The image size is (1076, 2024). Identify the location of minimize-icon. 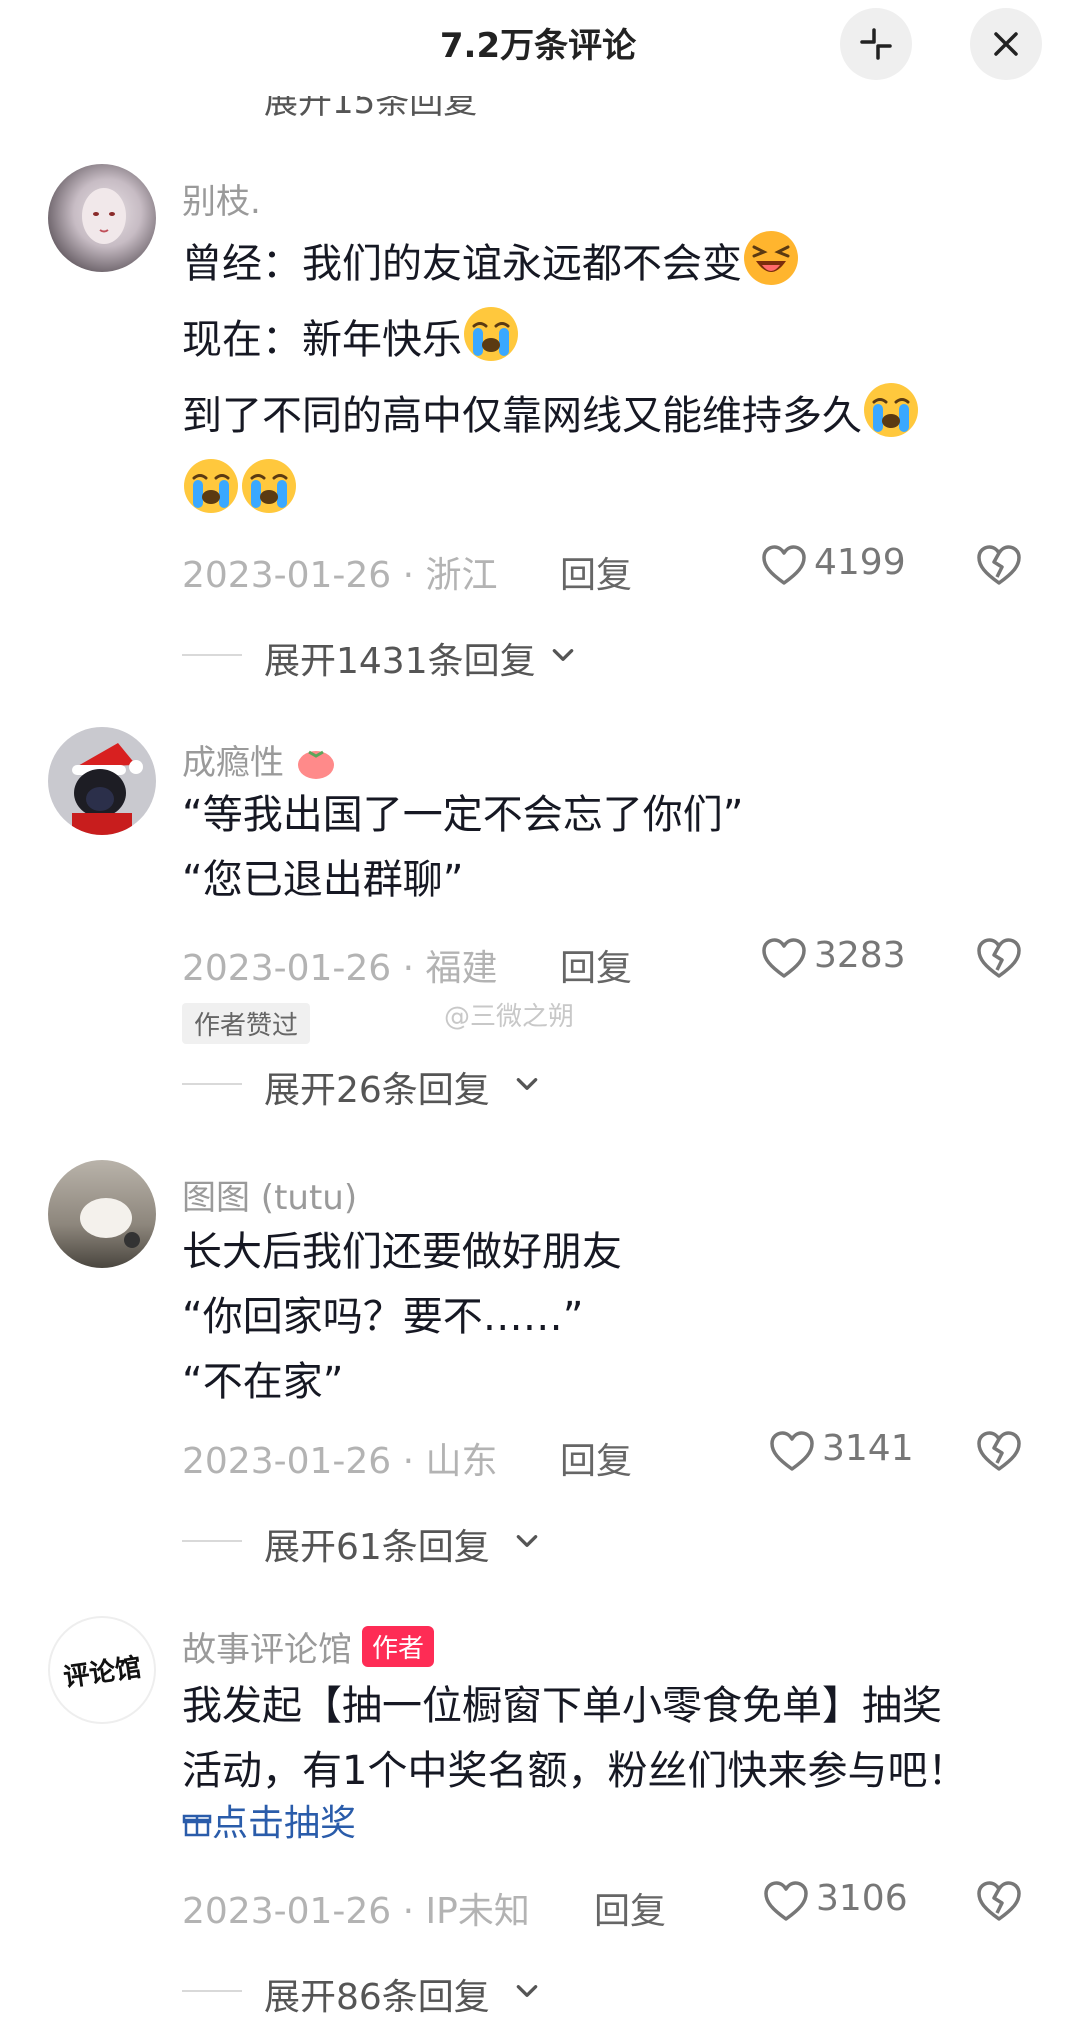
(876, 44).